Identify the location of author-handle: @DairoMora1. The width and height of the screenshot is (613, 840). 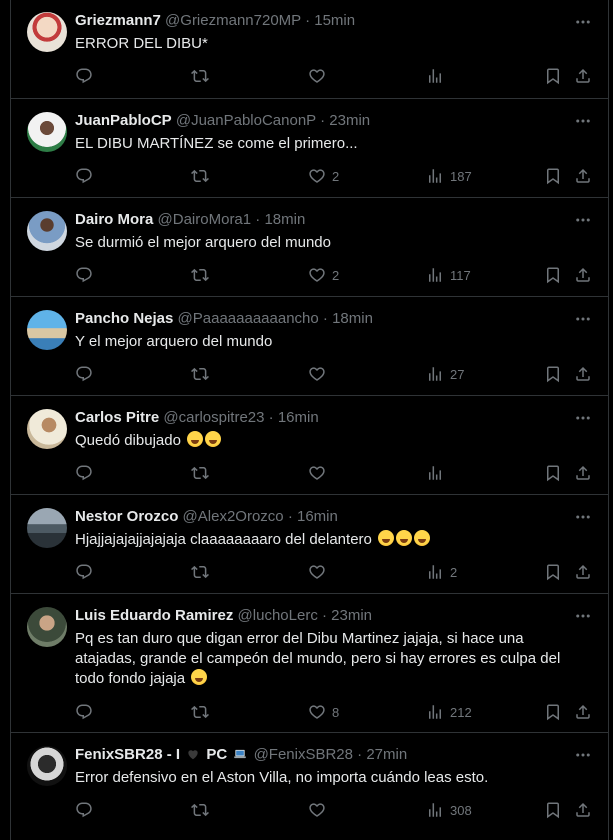
(205, 219).